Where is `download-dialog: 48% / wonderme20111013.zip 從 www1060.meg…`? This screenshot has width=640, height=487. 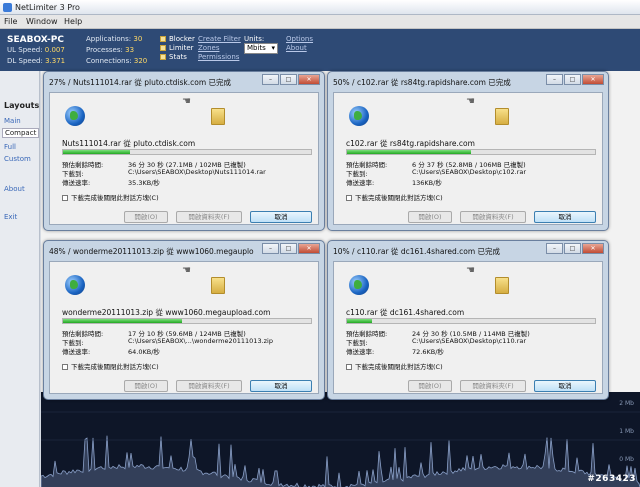
download-dialog: 48% / wonderme20111013.zip 從 www1060.meg… is located at coordinates (184, 320).